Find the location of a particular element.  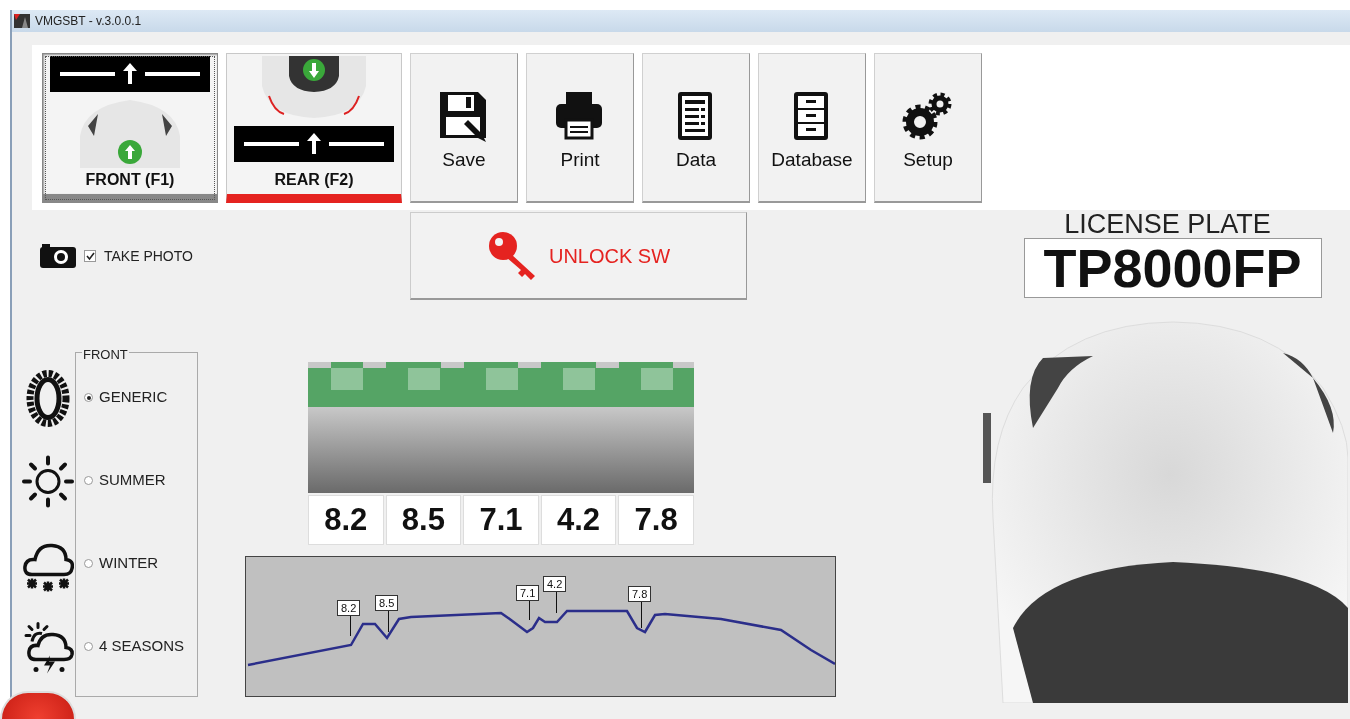

tire-type-radio: 4 SEASONS is located at coordinates (140, 646).